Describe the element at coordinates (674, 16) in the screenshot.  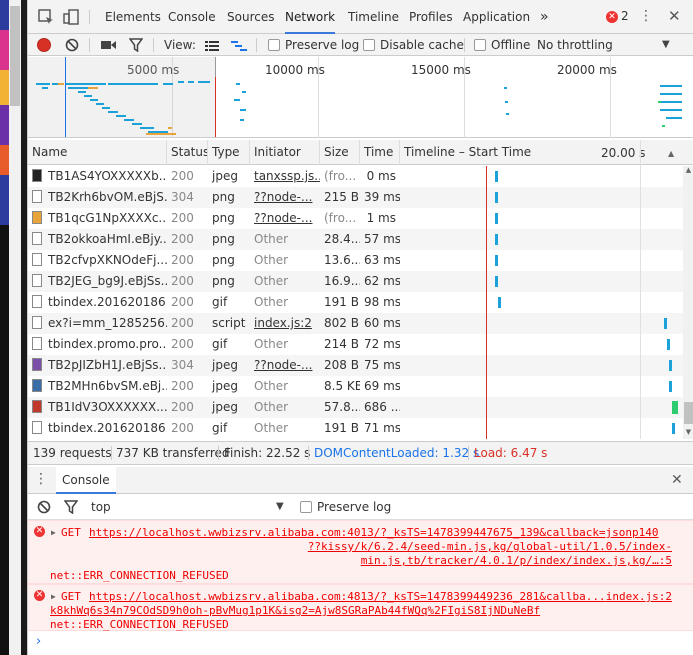
I see `close-devtools-icon: ✕` at that location.